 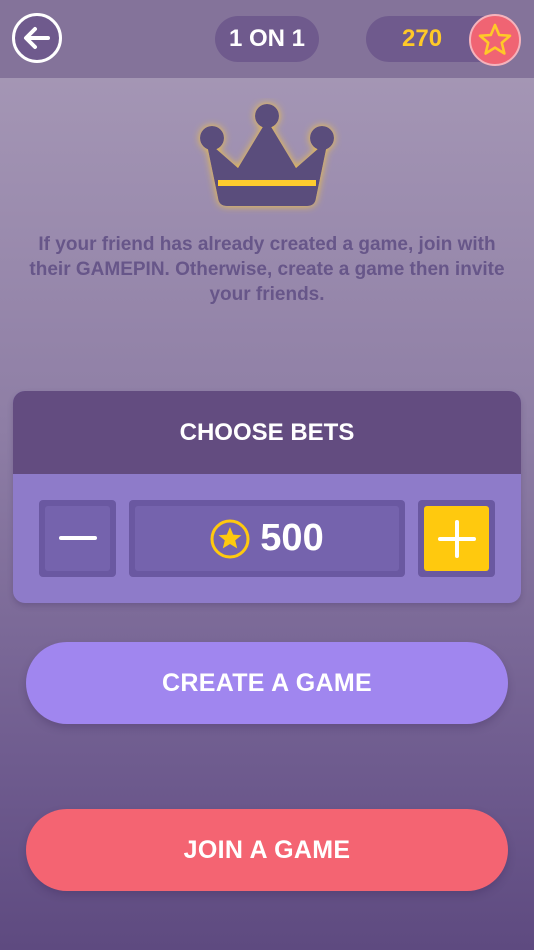 I want to click on decrease-bet-button, so click(x=77, y=538).